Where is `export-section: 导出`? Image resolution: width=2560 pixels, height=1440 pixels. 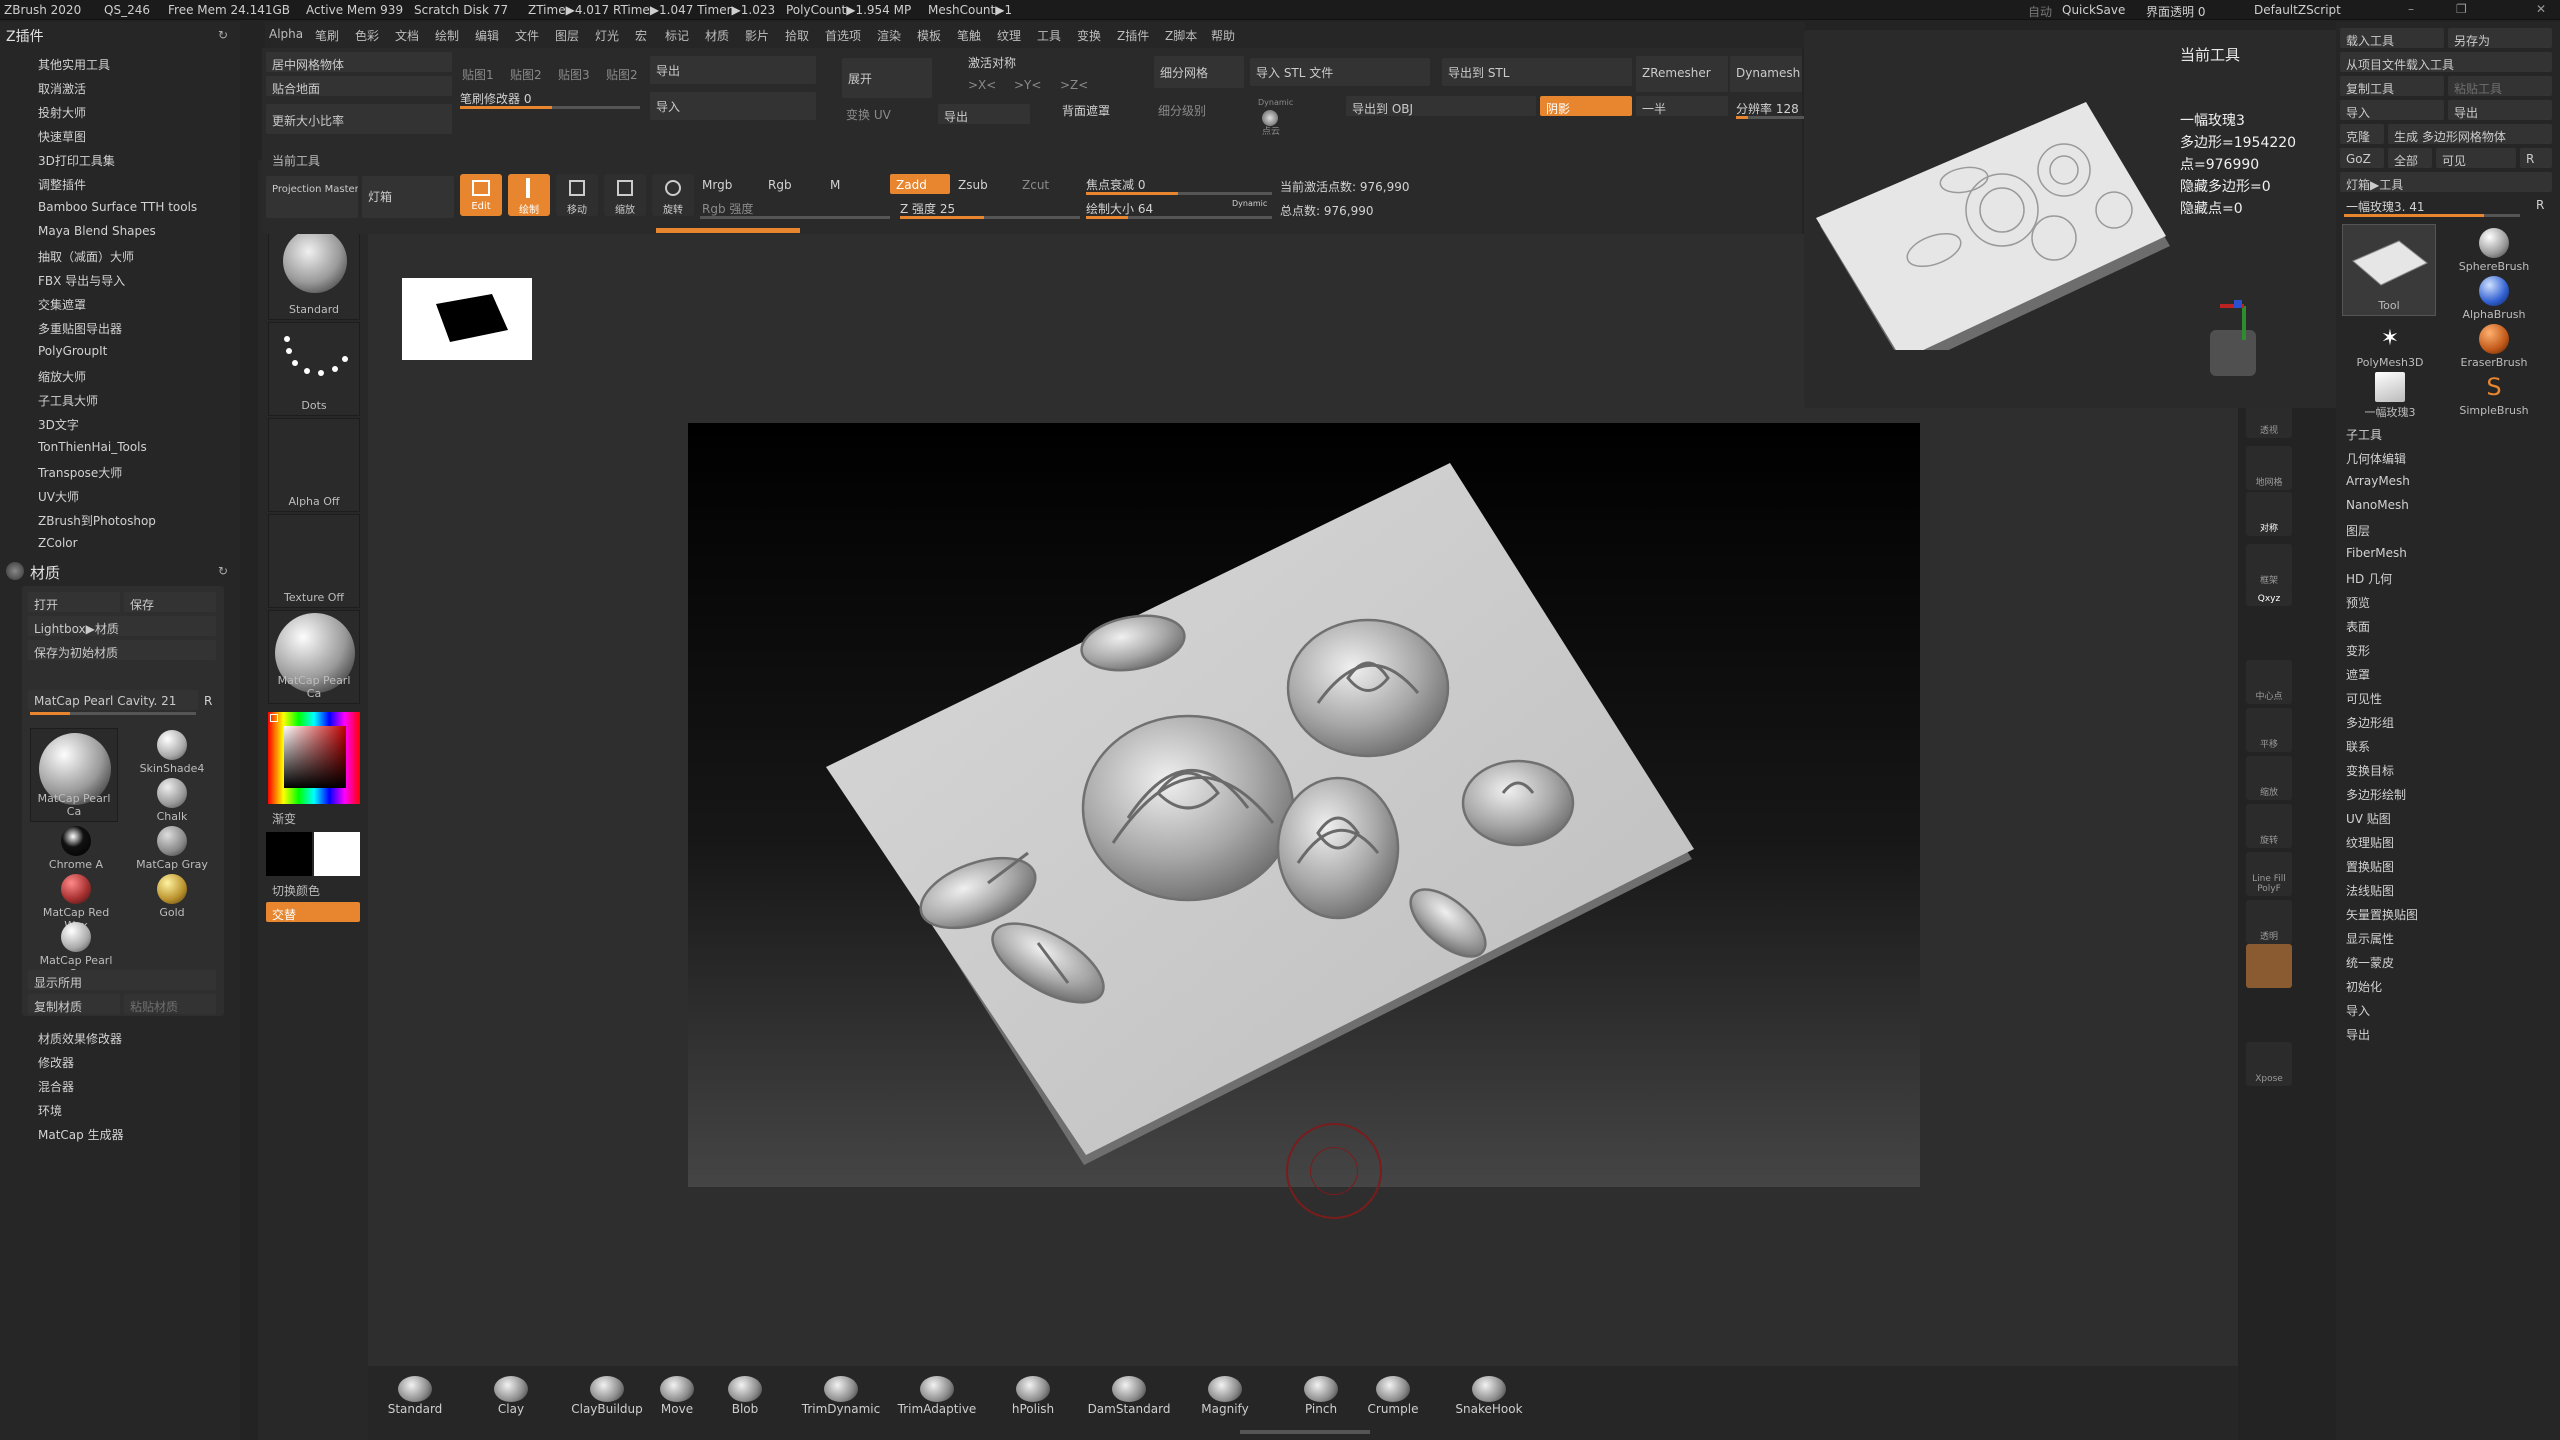 export-section: 导出 is located at coordinates (2358, 1034).